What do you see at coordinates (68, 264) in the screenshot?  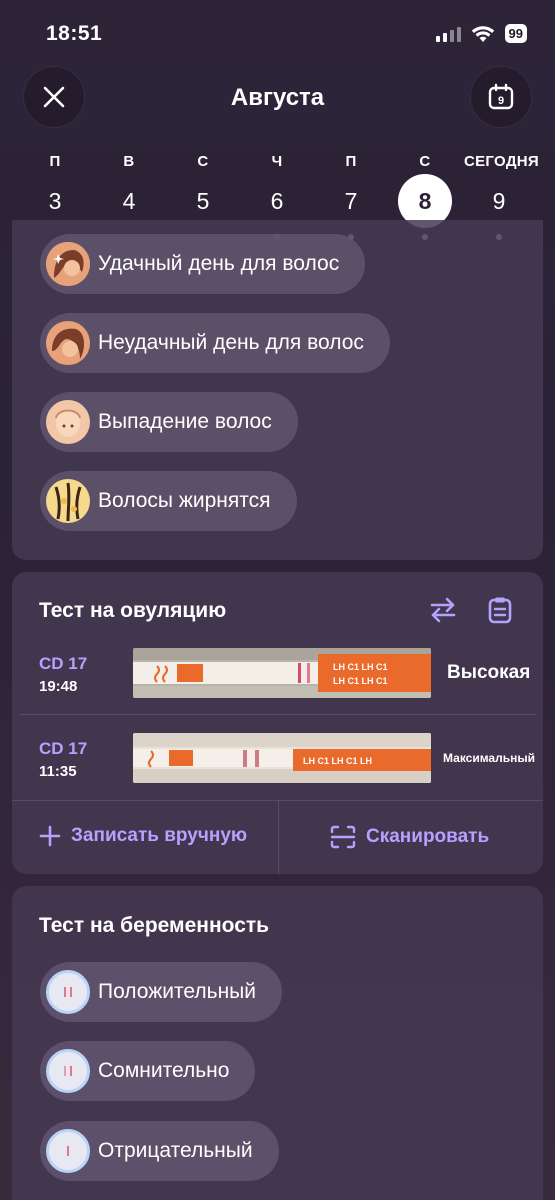 I see `good-hair-day-icon` at bounding box center [68, 264].